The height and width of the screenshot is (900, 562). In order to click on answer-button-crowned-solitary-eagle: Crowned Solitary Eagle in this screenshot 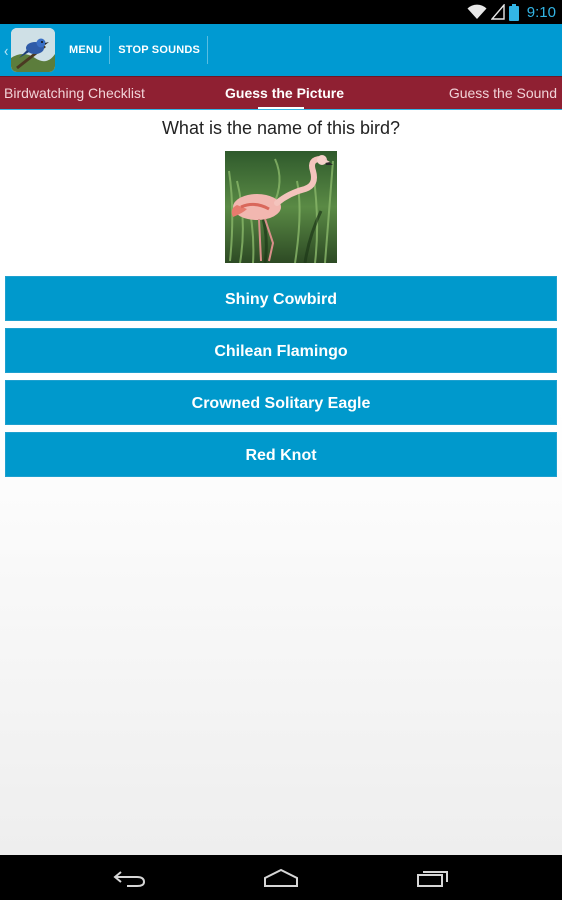, I will do `click(281, 402)`.